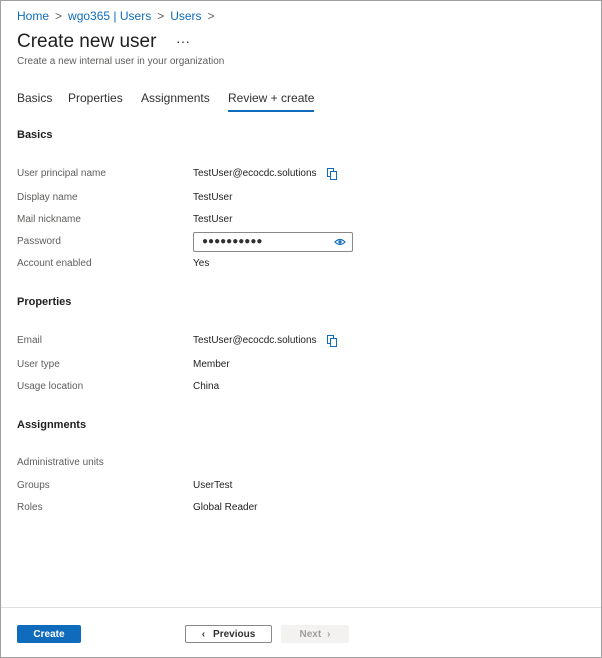 The height and width of the screenshot is (658, 602). I want to click on next-button: Next ›, so click(315, 634).